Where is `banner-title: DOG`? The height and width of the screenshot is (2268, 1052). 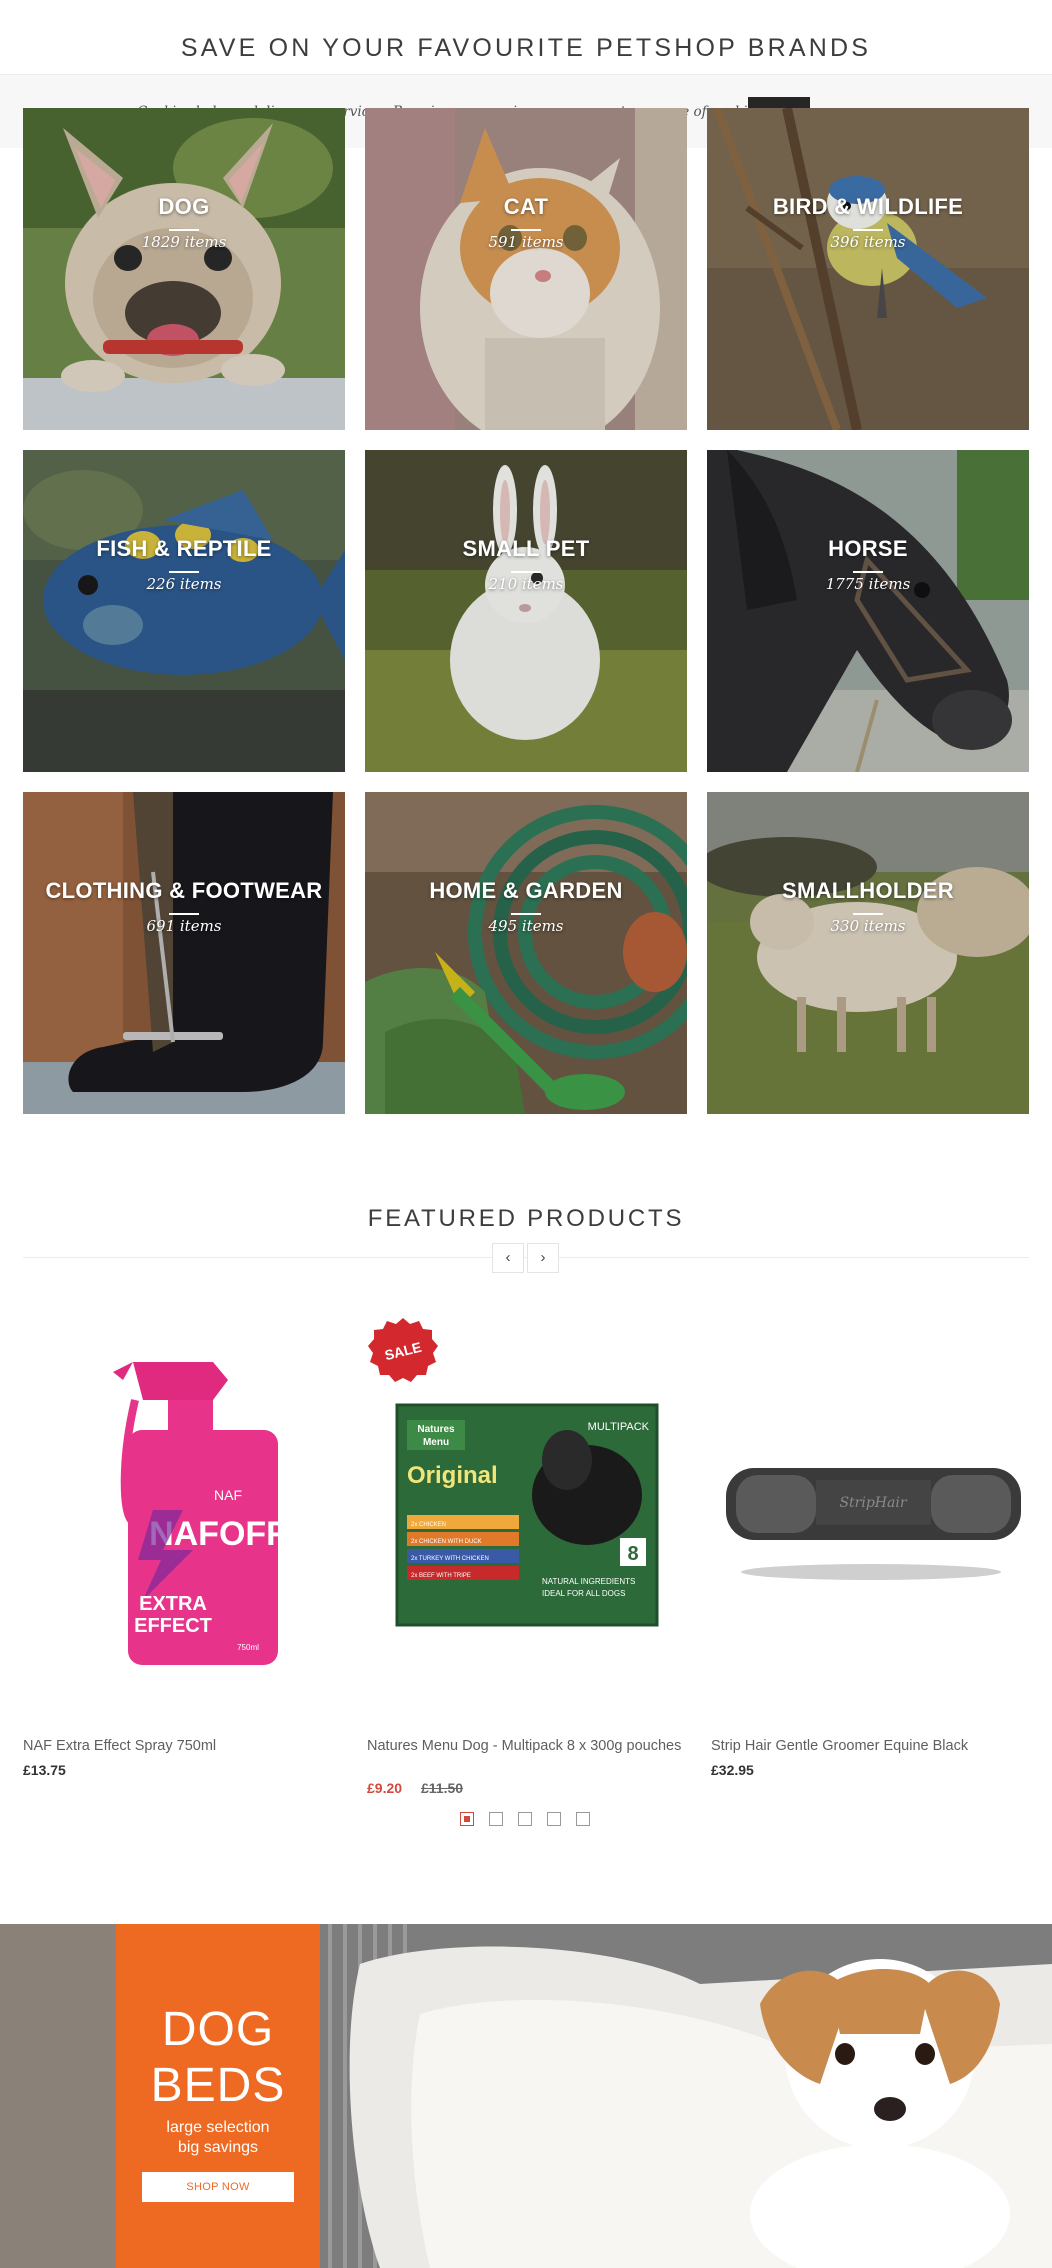
banner-title: DOG is located at coordinates (218, 2029).